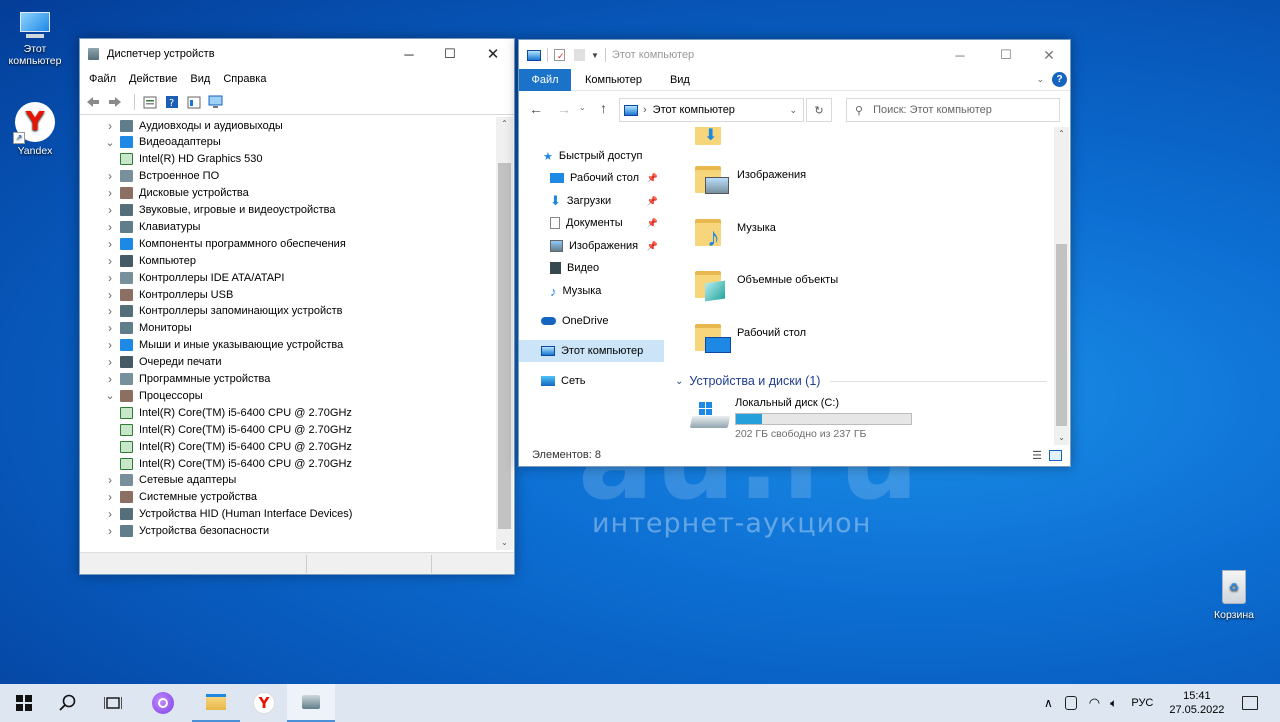 This screenshot has height=722, width=1280. I want to click on device-category: ⌄ Процессоры, so click(153, 395).